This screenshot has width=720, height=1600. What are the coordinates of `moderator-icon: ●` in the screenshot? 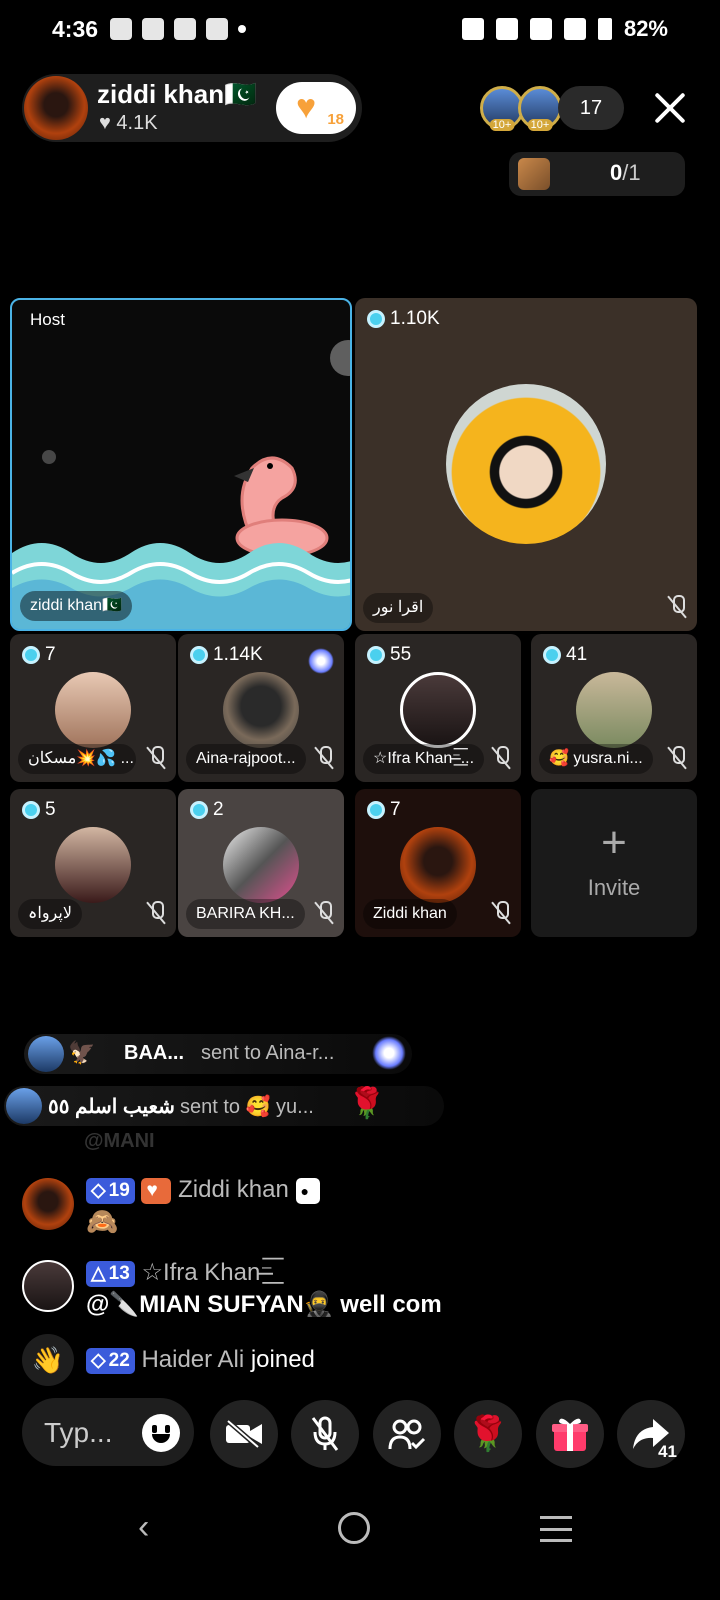 It's located at (307, 1190).